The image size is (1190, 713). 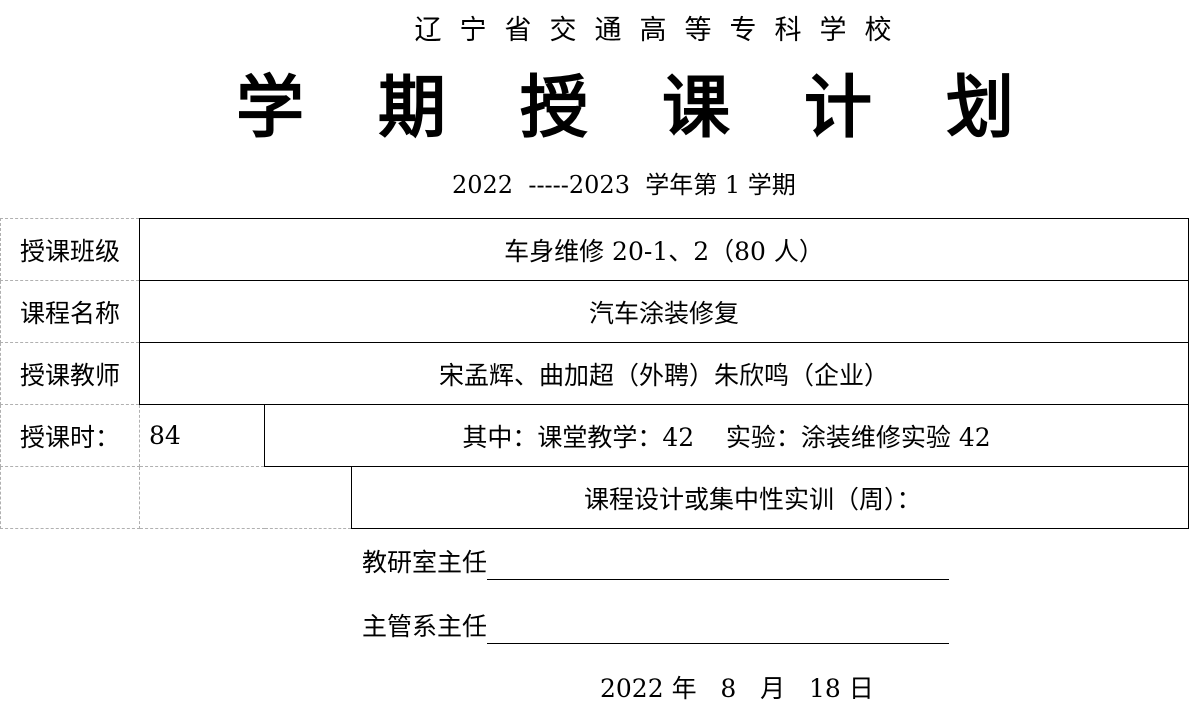 I want to click on table-row: 授课班级 车身维修 20-1、2（80 人）, so click(x=595, y=249).